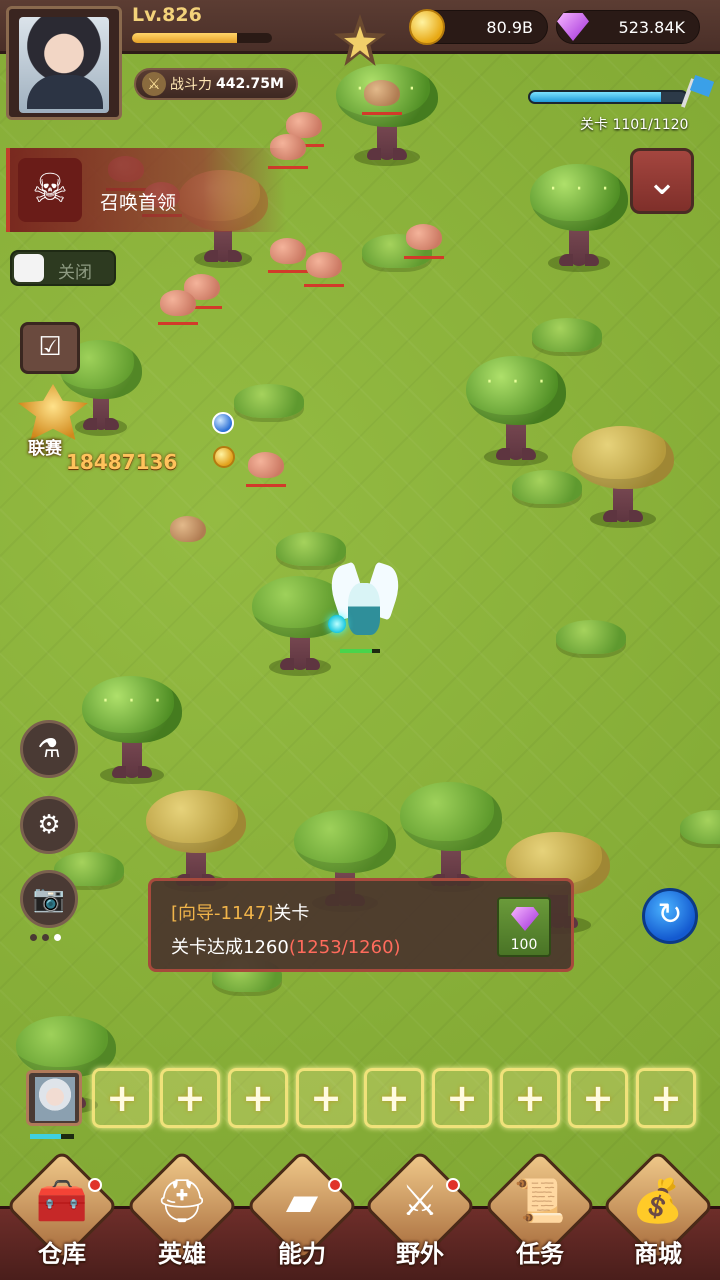 Image resolution: width=720 pixels, height=1280 pixels. I want to click on league-score: 18487136, so click(122, 462).